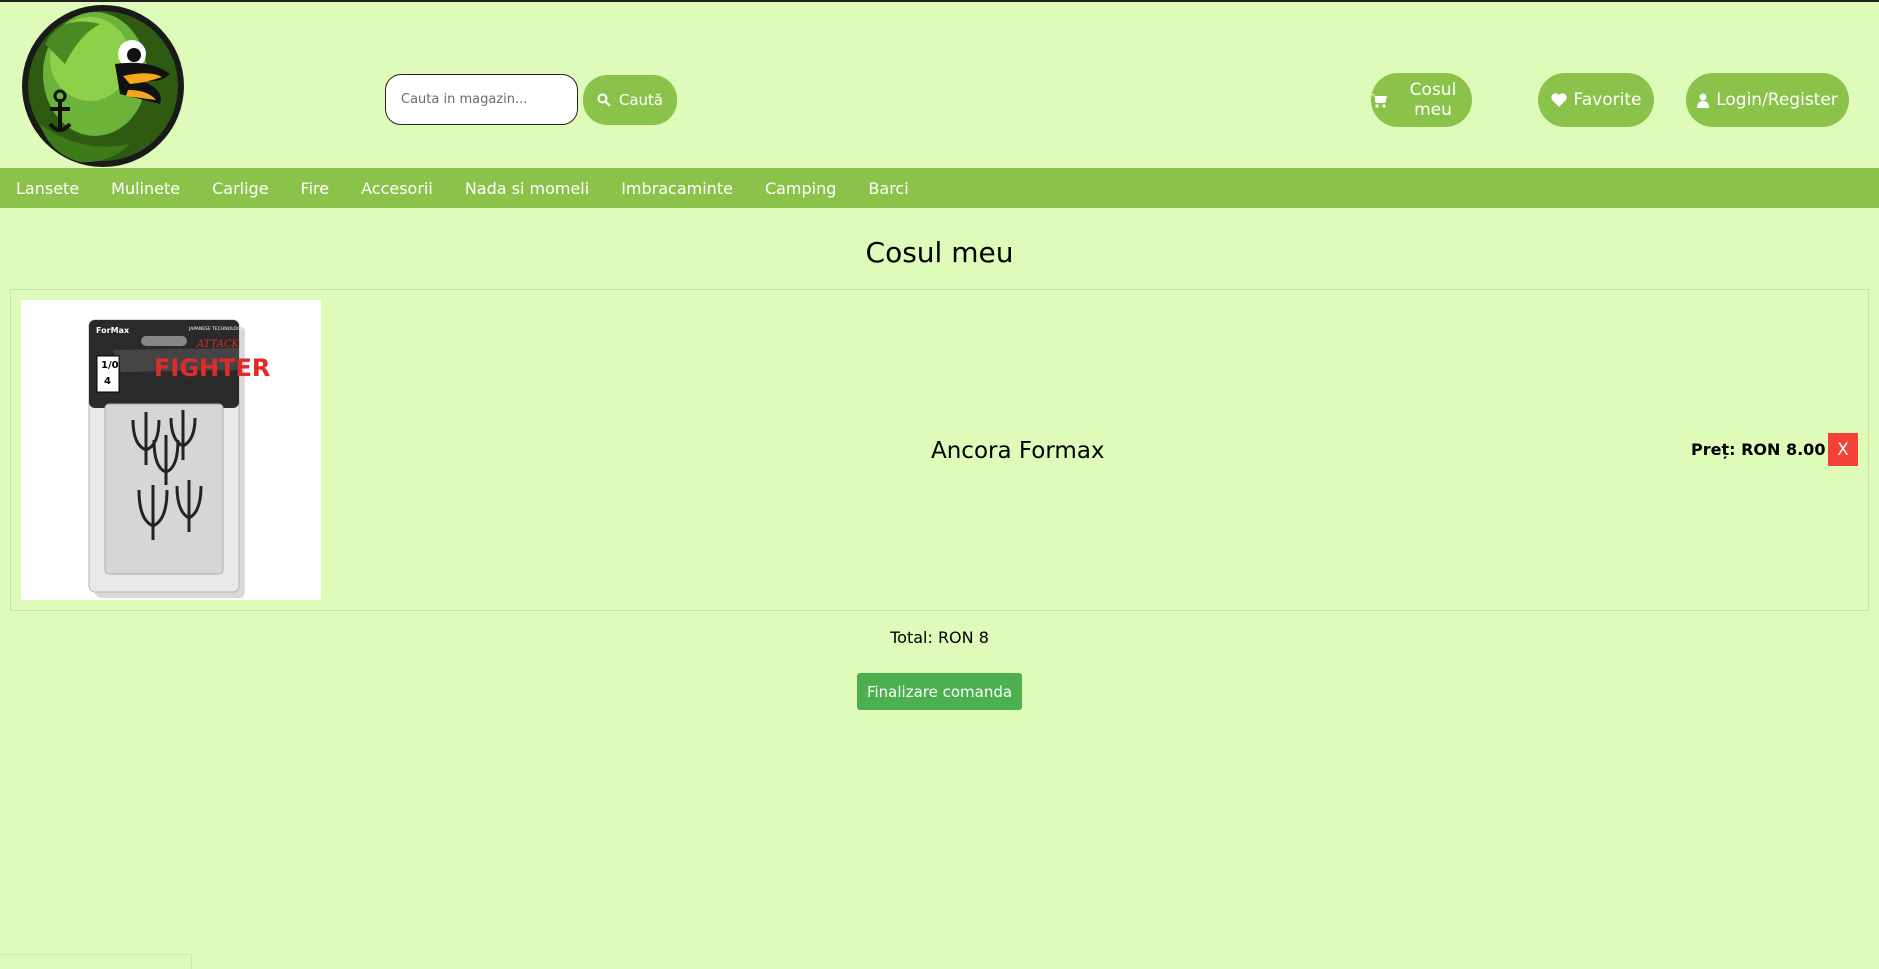  I want to click on nav-item-accesorii: Accesorii, so click(397, 188).